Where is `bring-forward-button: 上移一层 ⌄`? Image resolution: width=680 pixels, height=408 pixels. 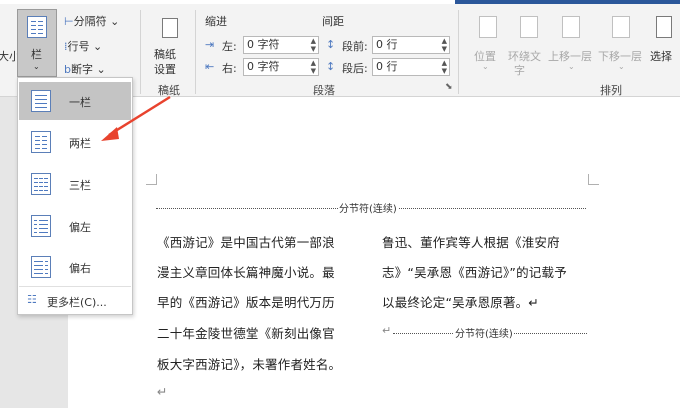 bring-forward-button: 上移一层 ⌄ is located at coordinates (573, 45).